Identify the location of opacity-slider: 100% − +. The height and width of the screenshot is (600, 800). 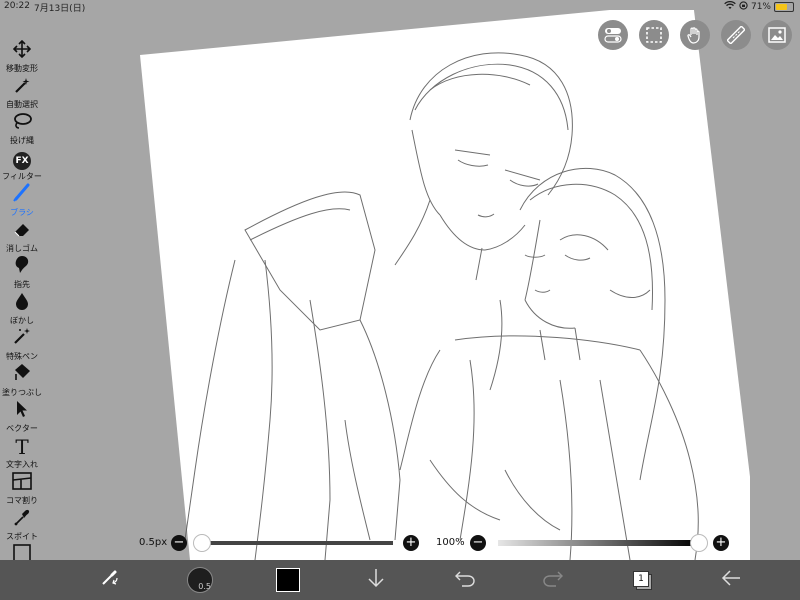
(582, 543).